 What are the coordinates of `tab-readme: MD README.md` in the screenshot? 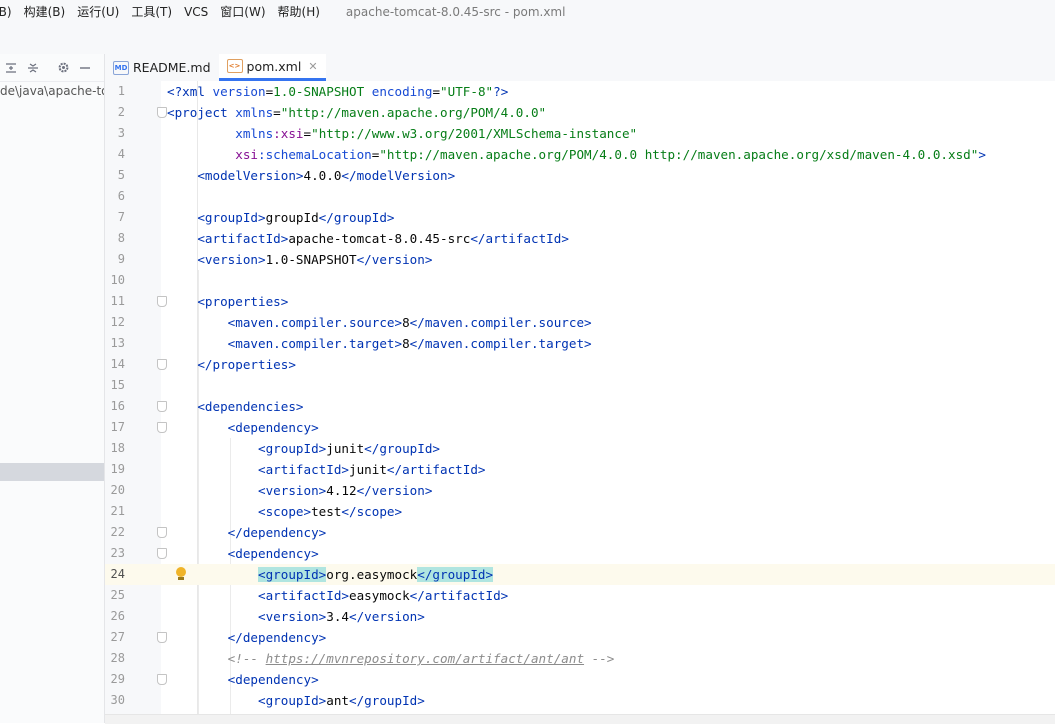 It's located at (162, 67).